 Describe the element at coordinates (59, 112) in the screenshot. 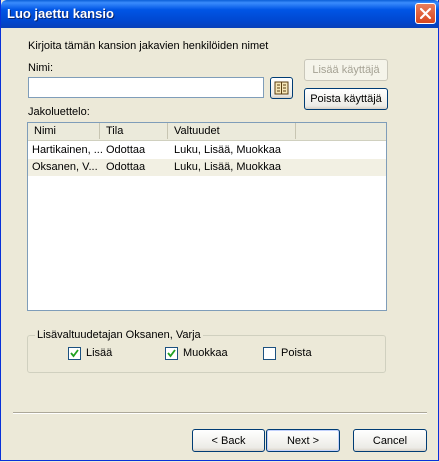

I see `share-list-label: Jakoluettelo:` at that location.